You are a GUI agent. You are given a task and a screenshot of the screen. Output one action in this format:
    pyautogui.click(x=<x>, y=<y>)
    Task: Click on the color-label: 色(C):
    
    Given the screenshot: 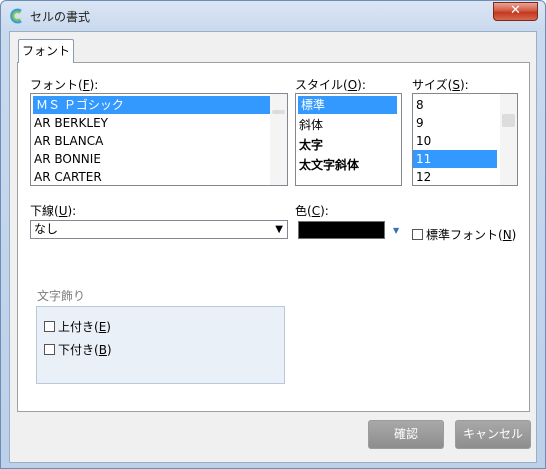 What is the action you would take?
    pyautogui.click(x=312, y=211)
    